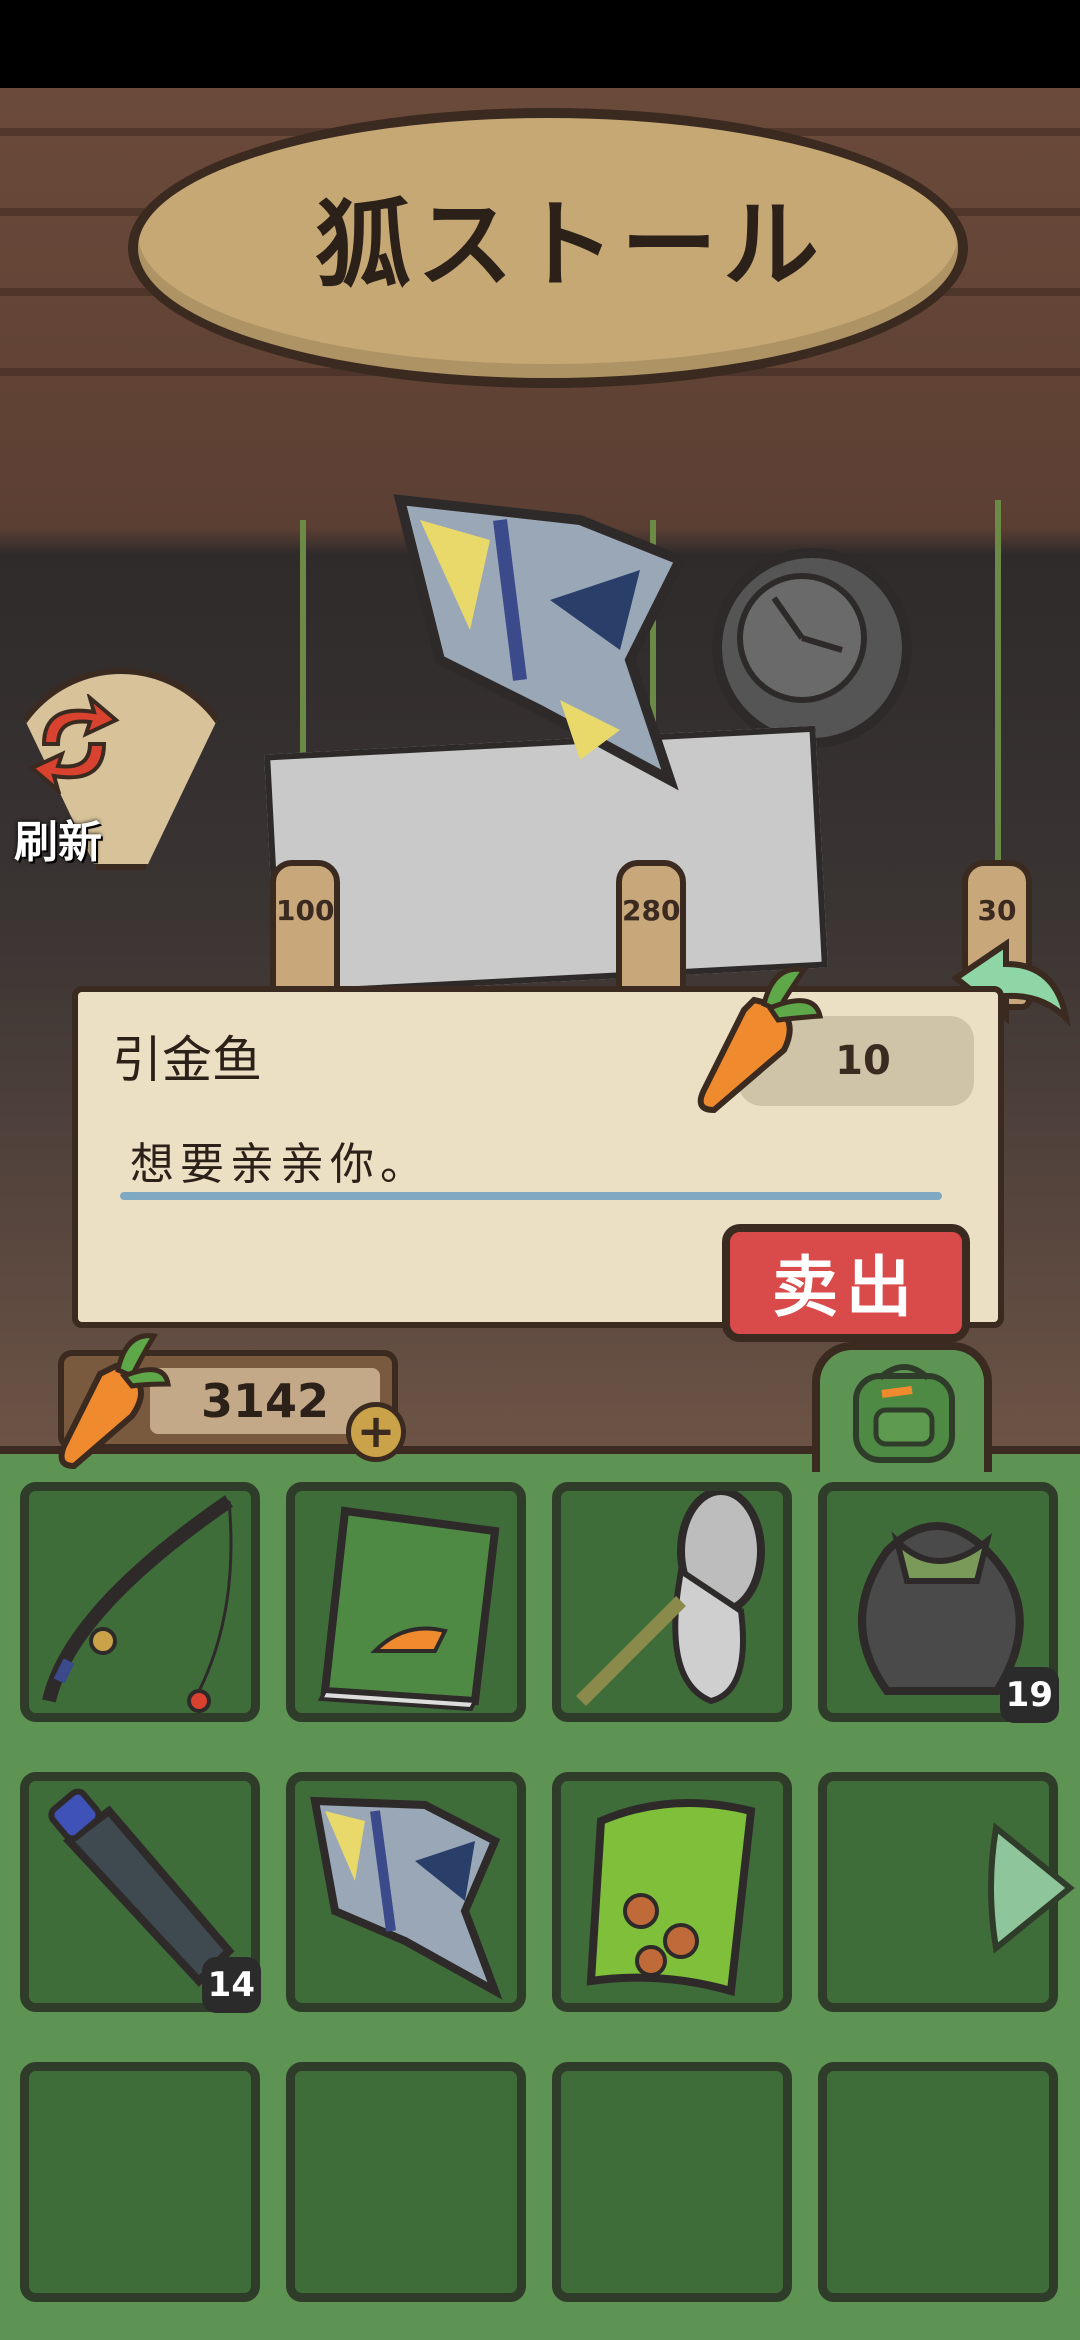  I want to click on status-bar, so click(540, 44).